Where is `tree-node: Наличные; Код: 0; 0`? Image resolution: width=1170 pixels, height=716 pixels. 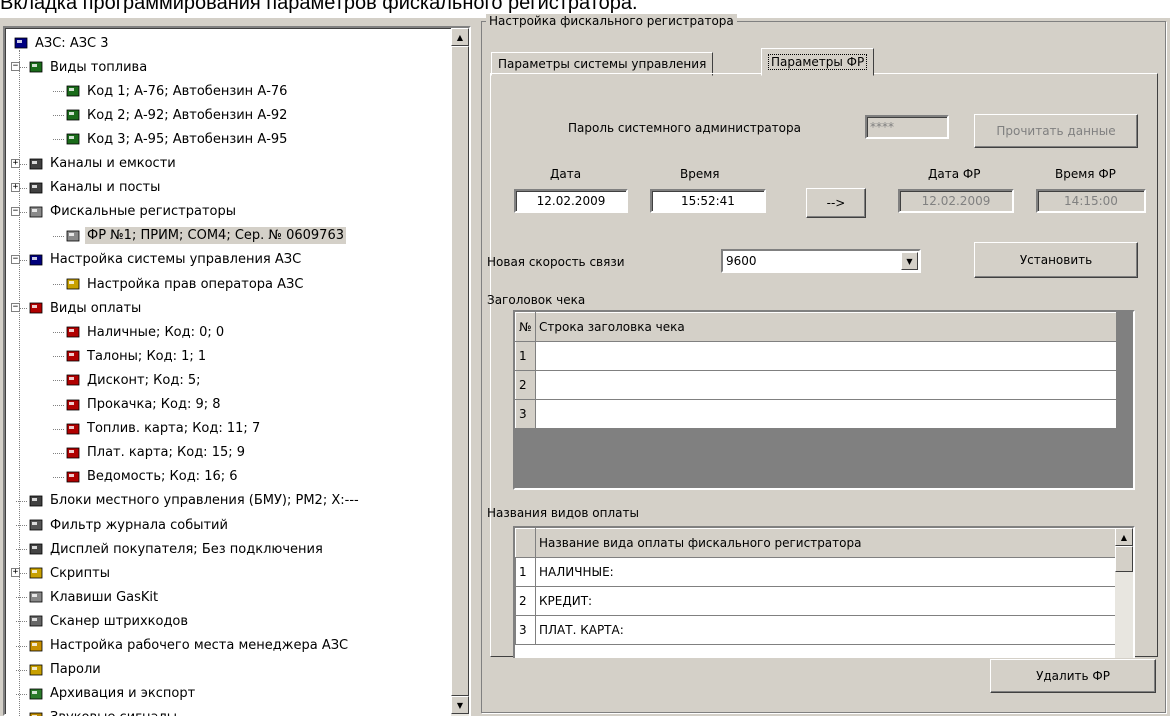
tree-node: Наличные; Код: 0; 0 is located at coordinates (145, 332).